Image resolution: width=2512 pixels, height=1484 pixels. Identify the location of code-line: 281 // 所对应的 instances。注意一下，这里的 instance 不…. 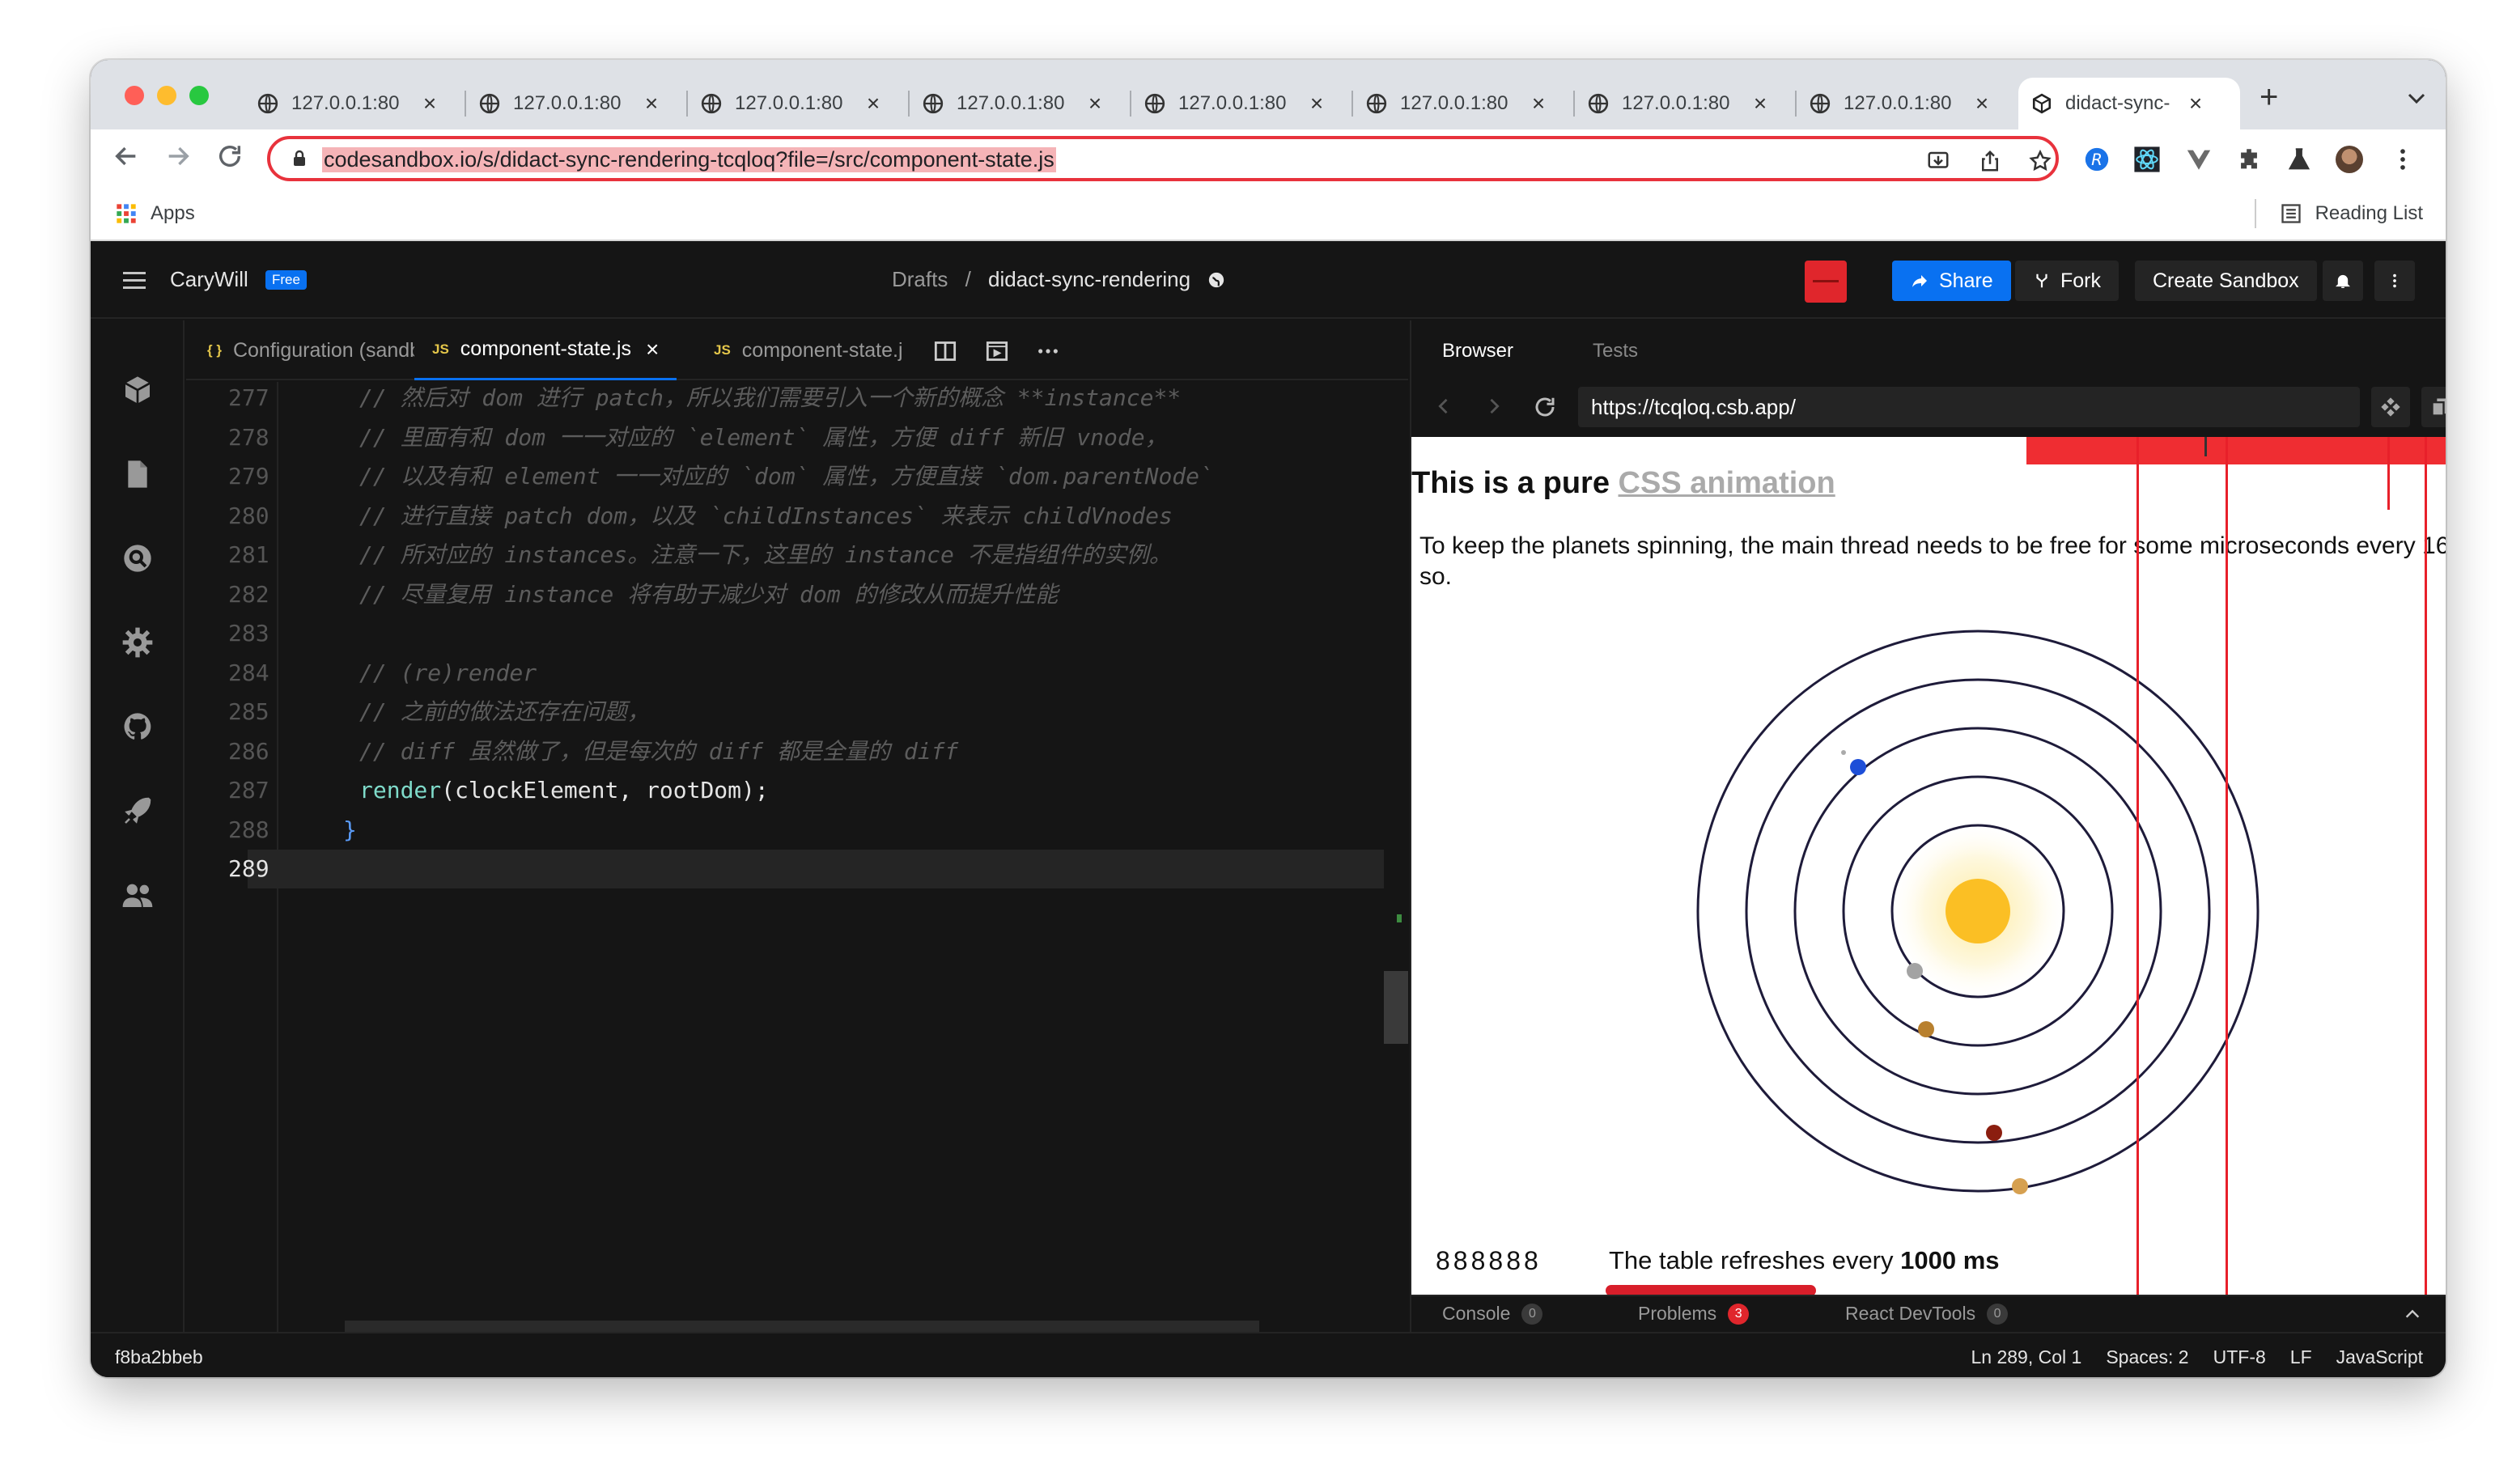
(797, 555).